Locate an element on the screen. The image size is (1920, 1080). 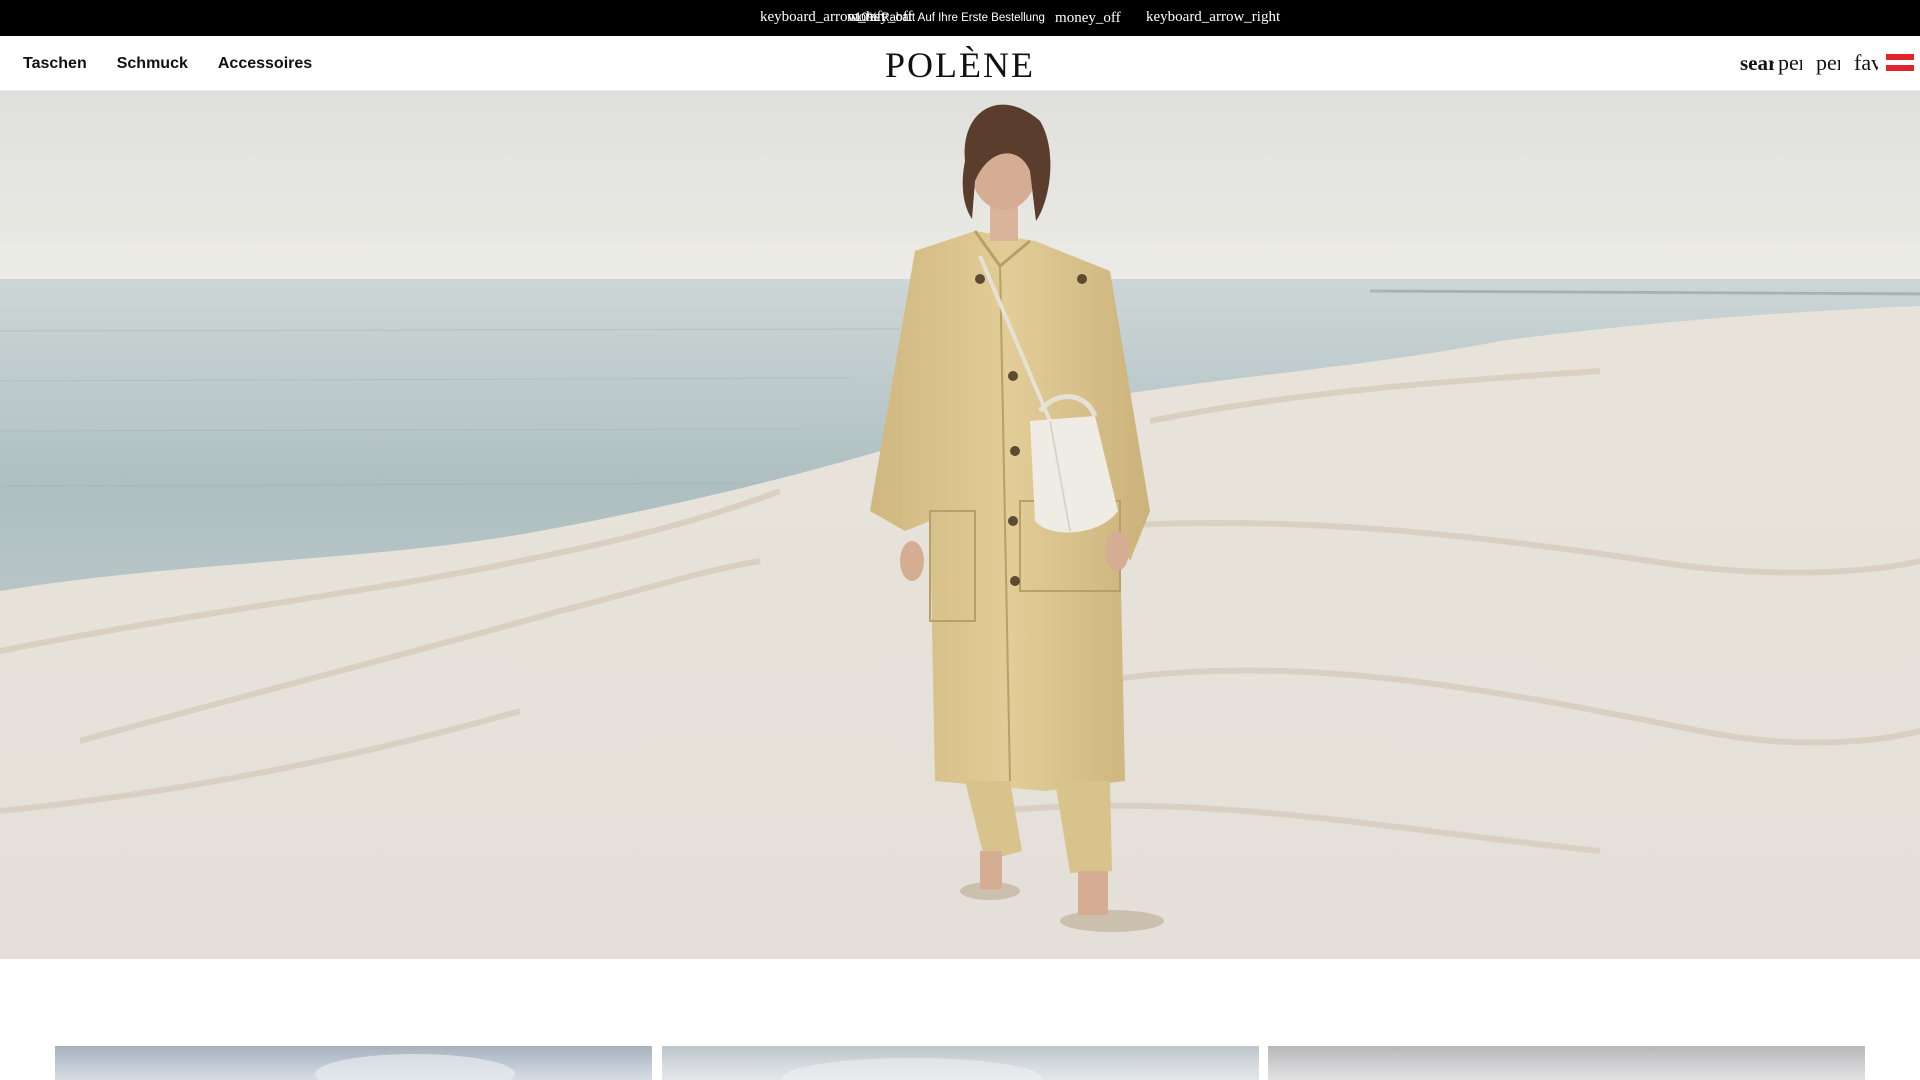
country-flag-icon is located at coordinates (1900, 62).